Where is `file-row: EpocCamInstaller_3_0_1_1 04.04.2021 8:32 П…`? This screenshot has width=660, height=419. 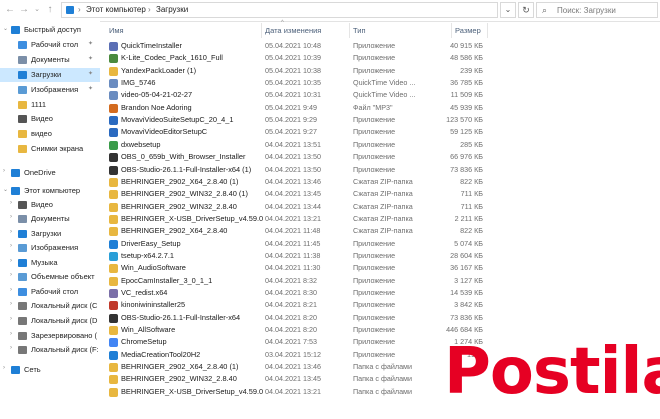
file-row: EpocCamInstaller_3_0_1_1 04.04.2021 8:32 П… is located at coordinates (345, 281).